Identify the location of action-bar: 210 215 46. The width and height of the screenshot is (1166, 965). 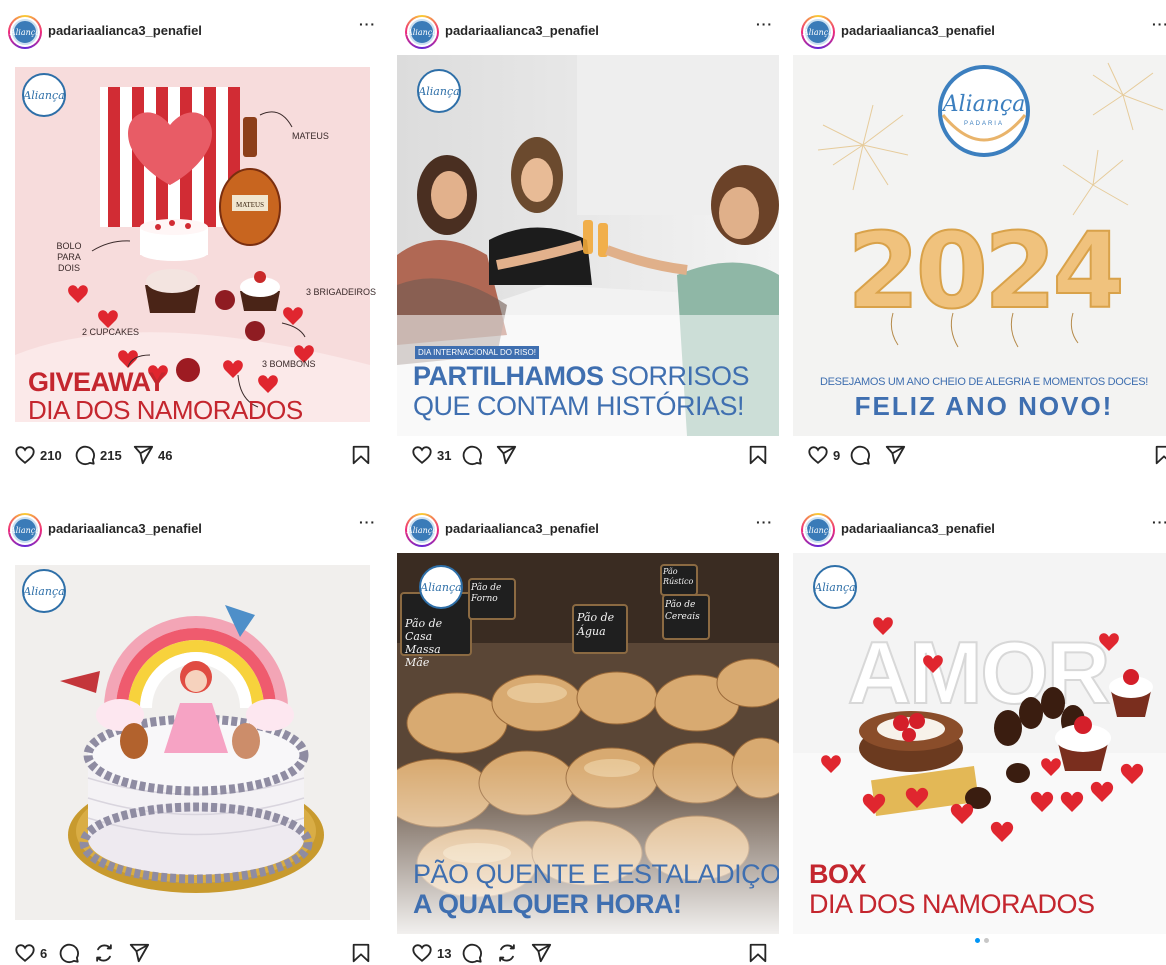
(191, 457).